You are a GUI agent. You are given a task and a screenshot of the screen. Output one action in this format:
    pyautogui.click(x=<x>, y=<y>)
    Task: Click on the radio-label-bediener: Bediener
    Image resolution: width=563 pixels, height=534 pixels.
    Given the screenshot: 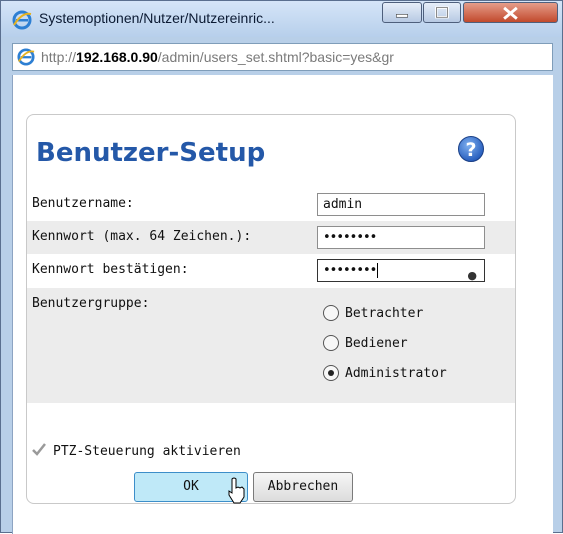 What is the action you would take?
    pyautogui.click(x=376, y=343)
    